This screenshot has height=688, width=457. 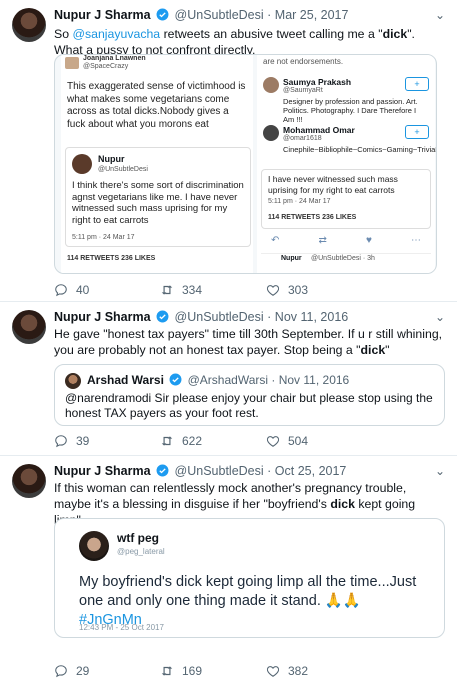 What do you see at coordinates (83, 671) in the screenshot?
I see `reply-count: 29` at bounding box center [83, 671].